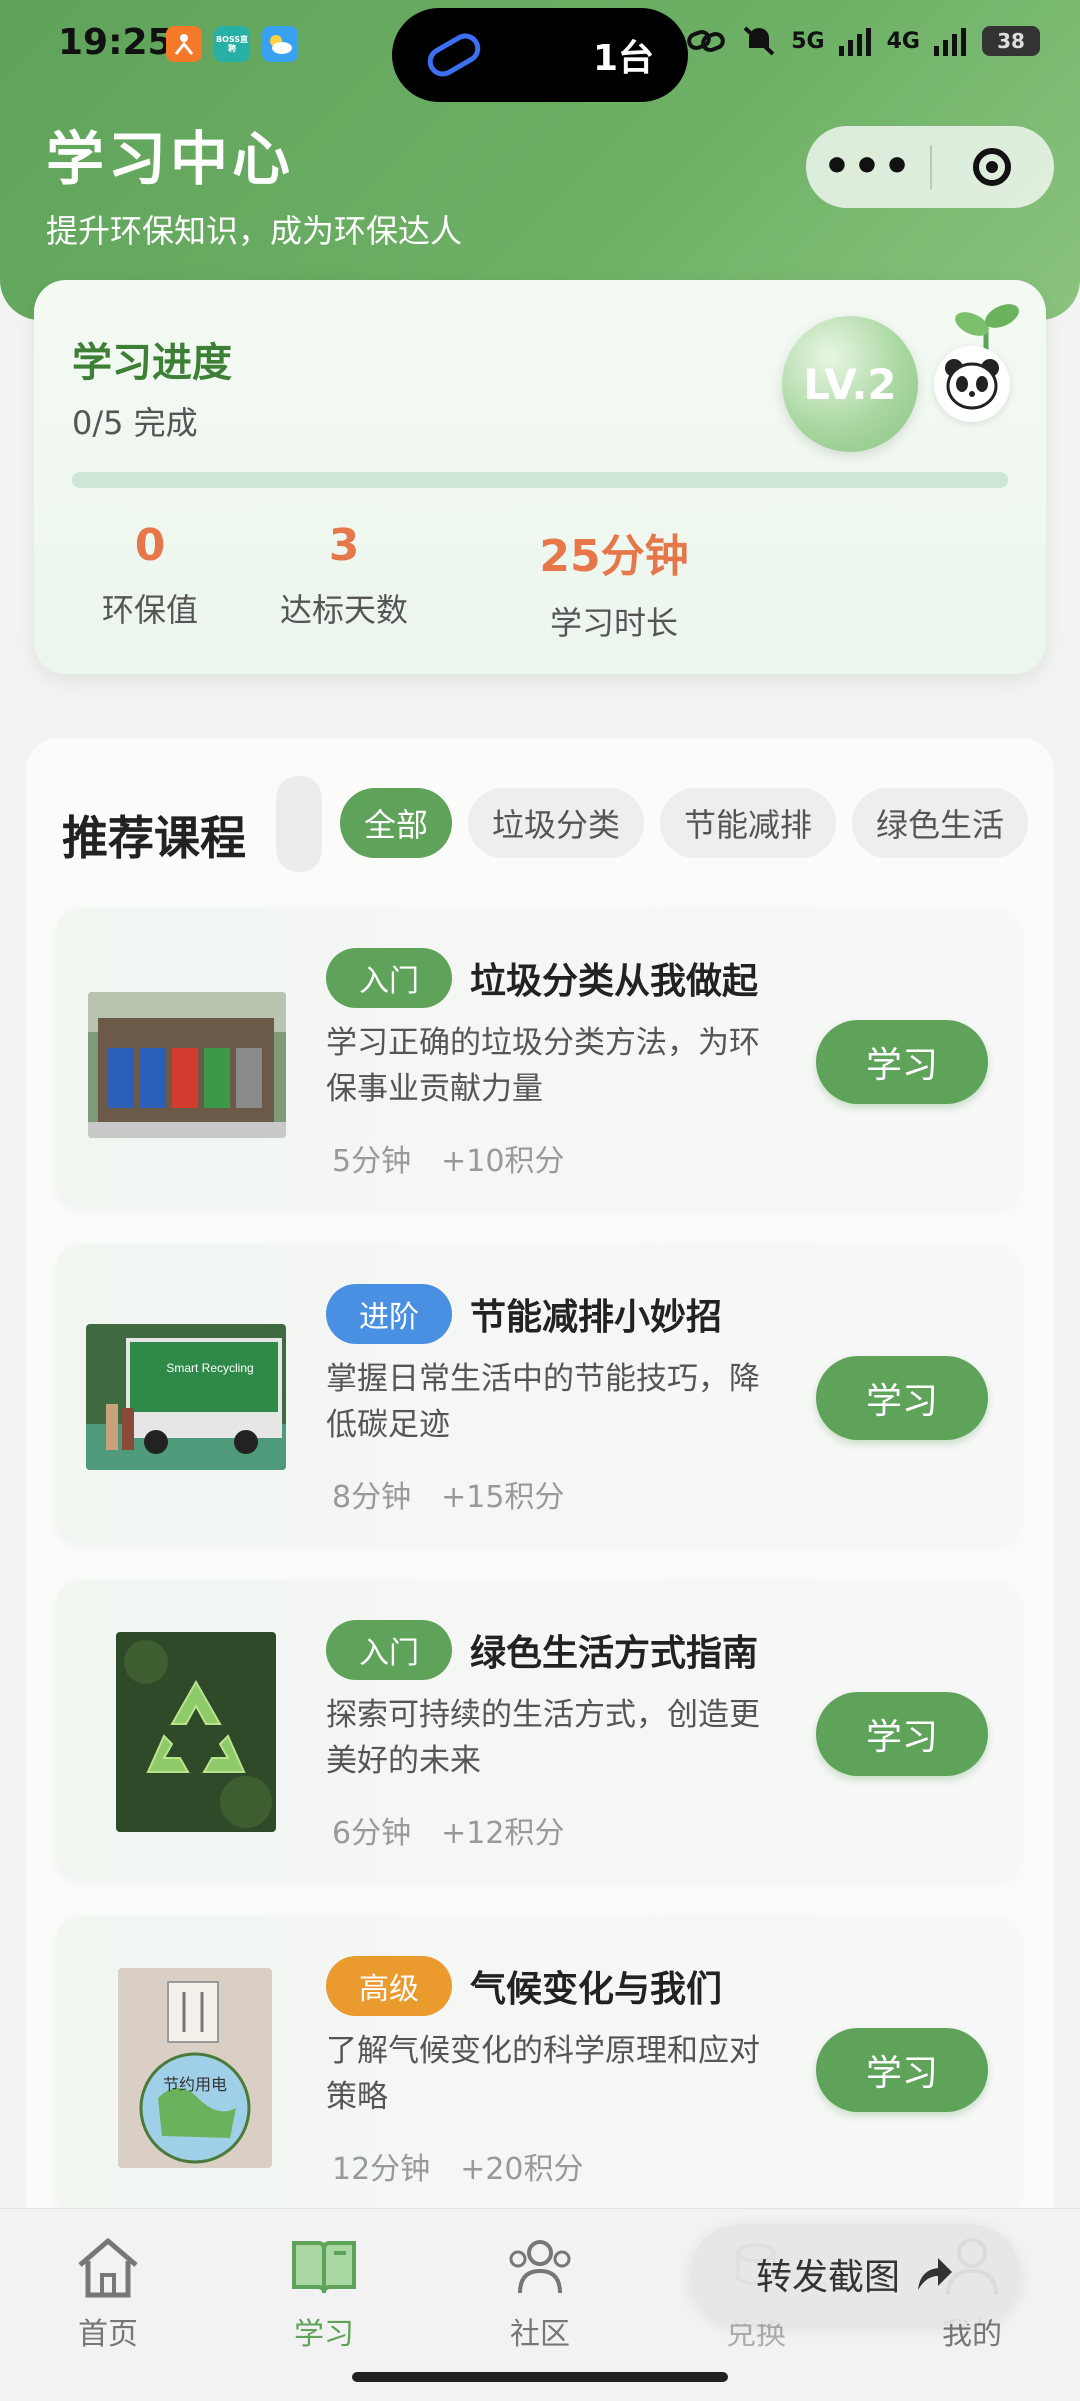  What do you see at coordinates (254, 231) in the screenshot?
I see `page-subtitle: 提升环保知识，成为环保达人` at bounding box center [254, 231].